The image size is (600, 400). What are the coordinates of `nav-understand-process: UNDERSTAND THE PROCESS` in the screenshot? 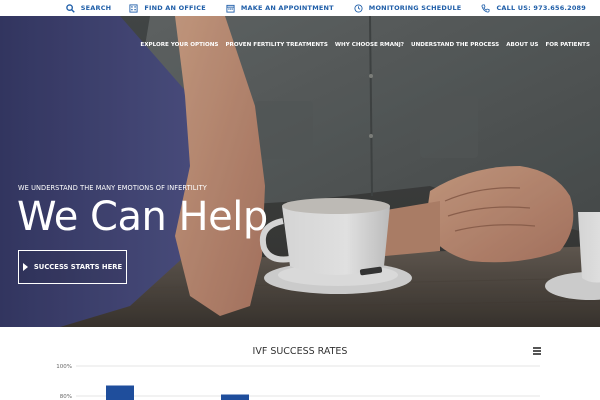 It's located at (455, 45).